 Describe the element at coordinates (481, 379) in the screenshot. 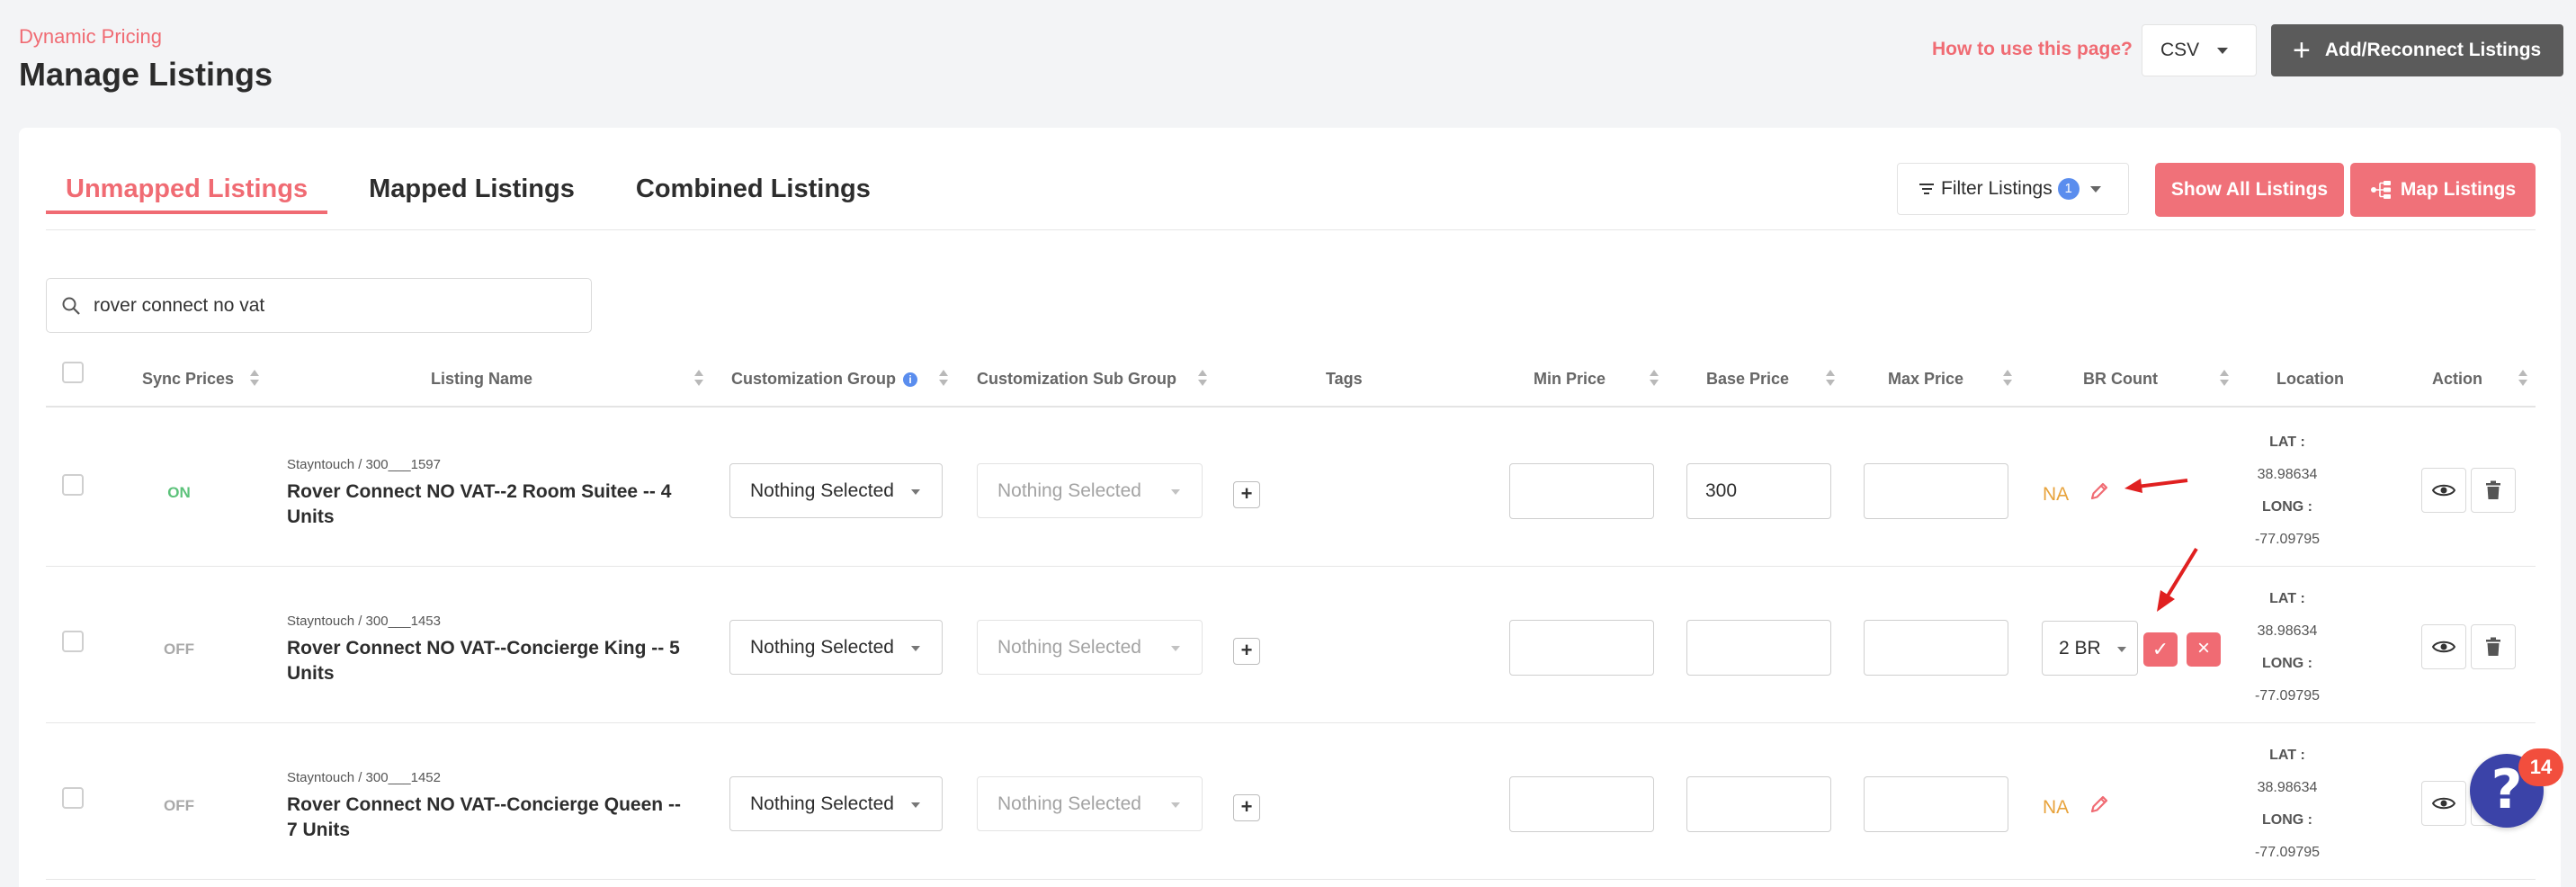

I see `column-listing-name: Listing Name` at that location.